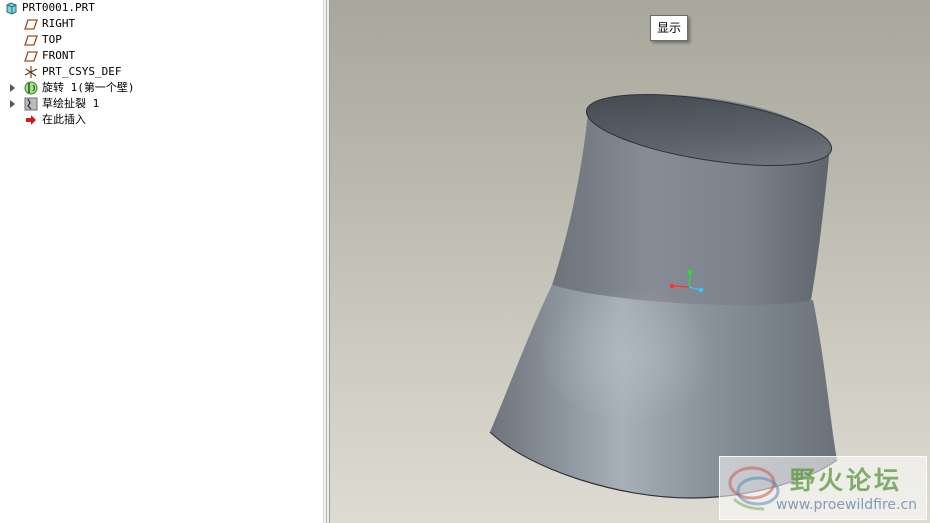 Image resolution: width=930 pixels, height=523 pixels. What do you see at coordinates (630, 350) in the screenshot?
I see `model-highlight` at bounding box center [630, 350].